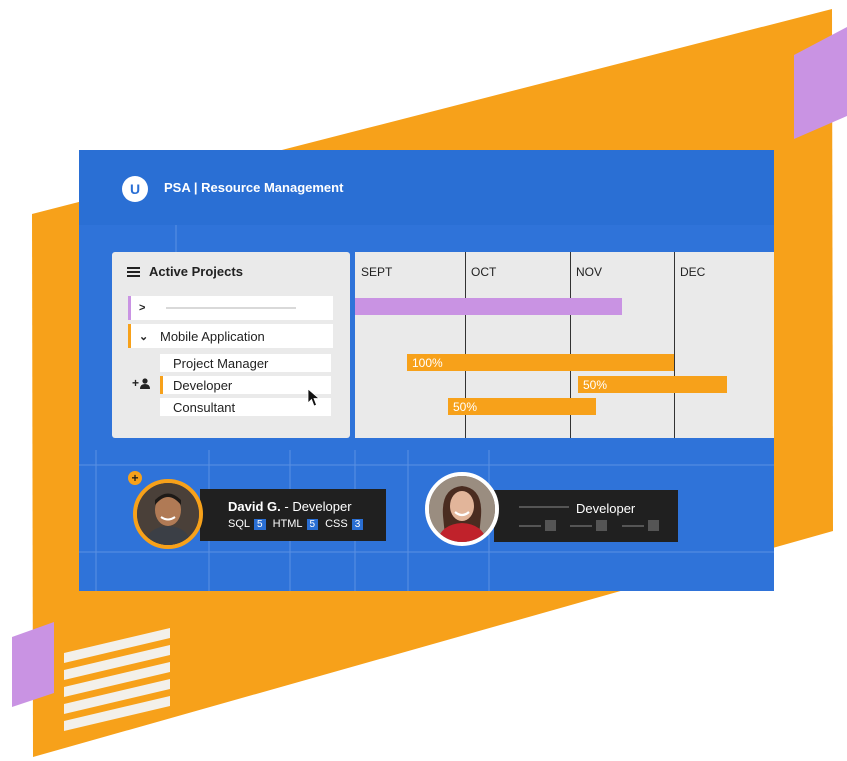 This screenshot has height=761, width=847. I want to click on timeline-bar-developer: 50%, so click(652, 384).